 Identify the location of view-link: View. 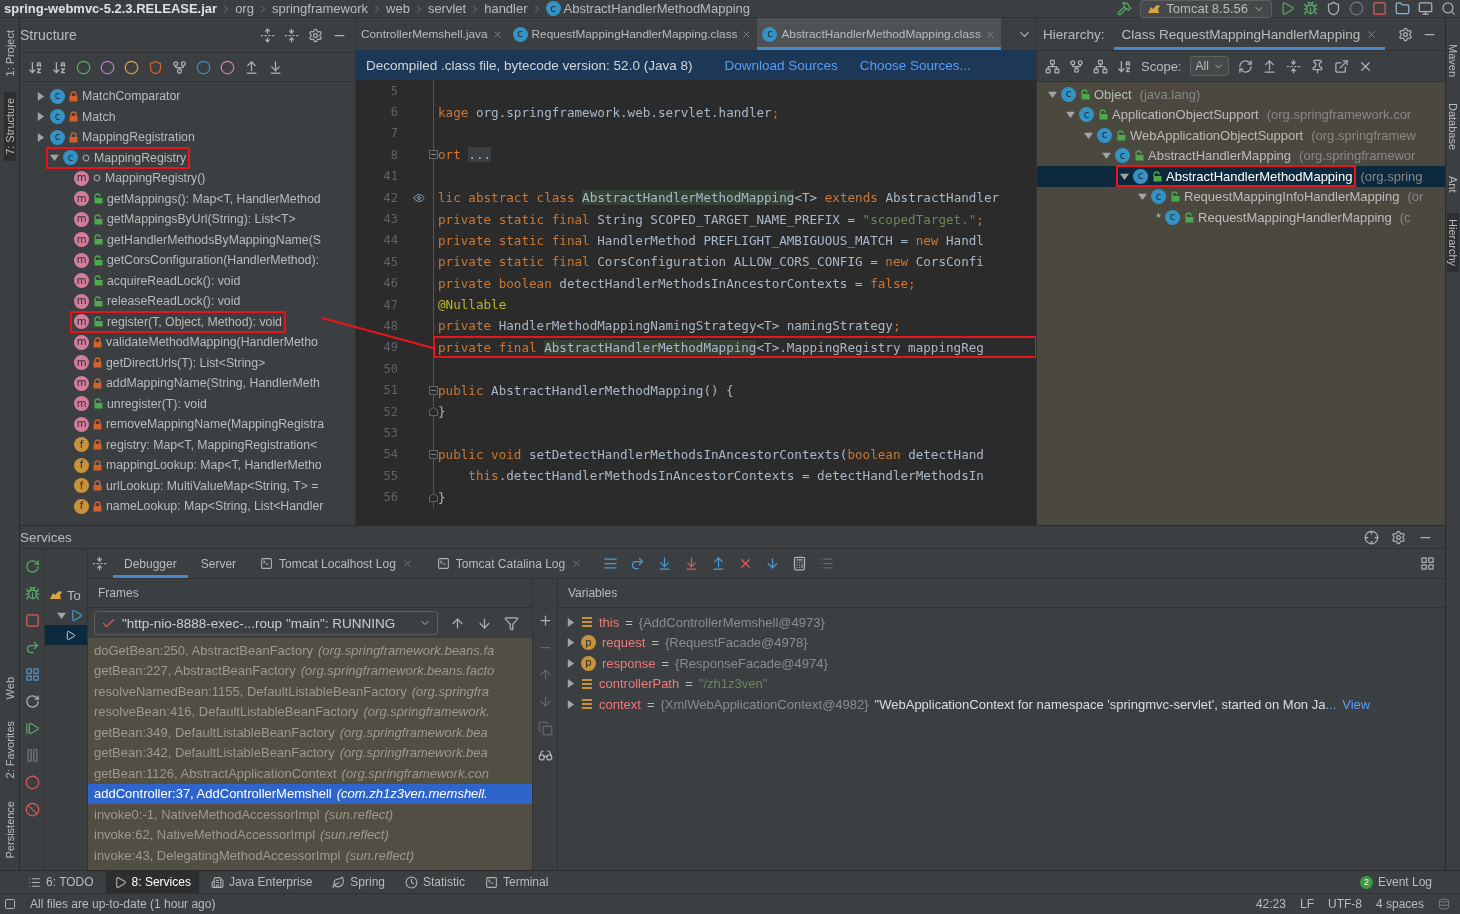
(1356, 704).